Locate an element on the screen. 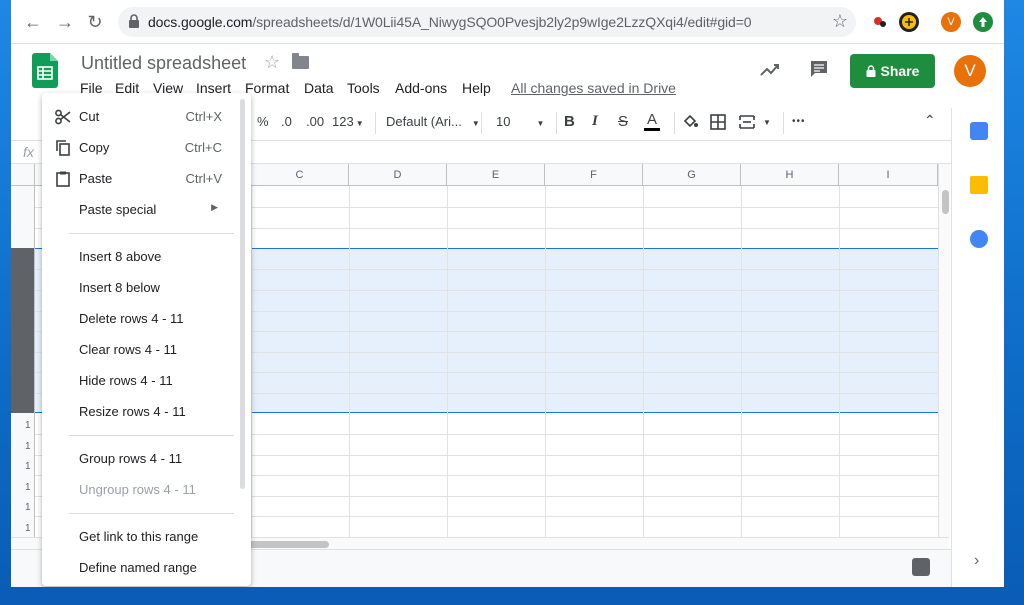 Image resolution: width=1024 pixels, height=605 pixels. row-headers-selected is located at coordinates (23, 330).